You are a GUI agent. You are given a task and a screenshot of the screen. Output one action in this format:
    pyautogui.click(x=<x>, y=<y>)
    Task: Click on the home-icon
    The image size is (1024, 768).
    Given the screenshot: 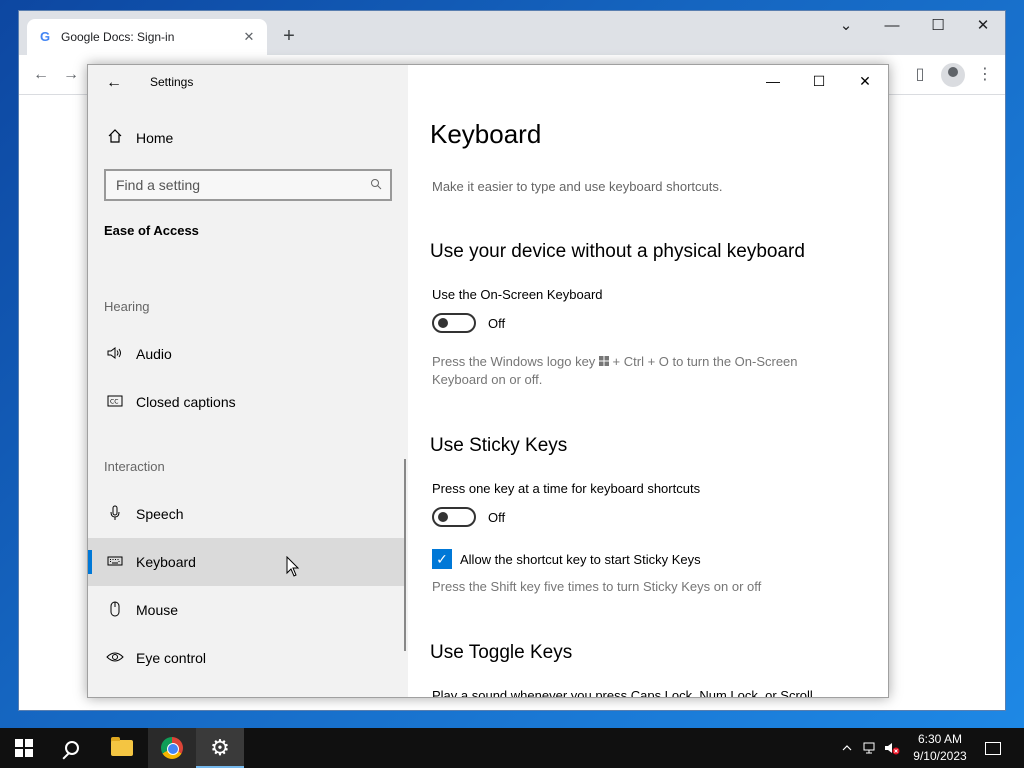 What is the action you would take?
    pyautogui.click(x=112, y=138)
    